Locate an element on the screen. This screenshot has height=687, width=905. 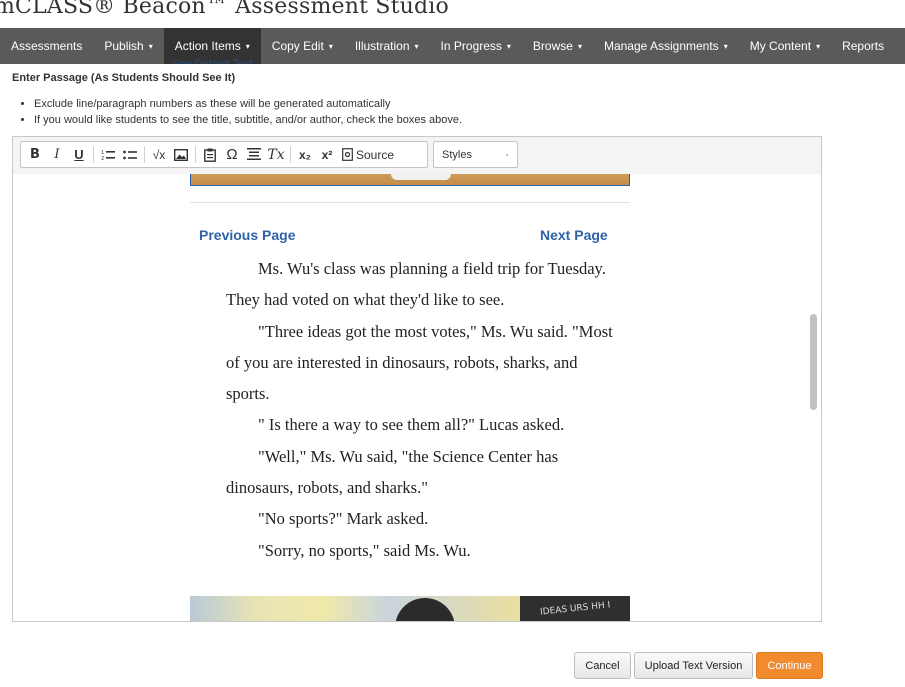
dropdown-menu-item-partial: See Default Text is located at coordinates (212, 60).